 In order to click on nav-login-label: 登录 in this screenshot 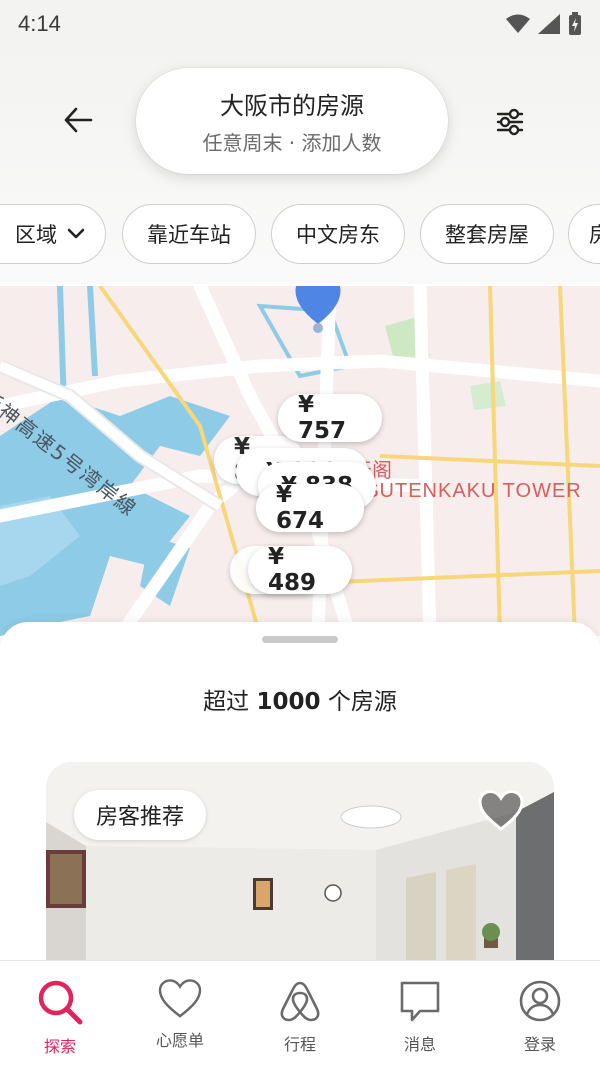, I will do `click(539, 1044)`.